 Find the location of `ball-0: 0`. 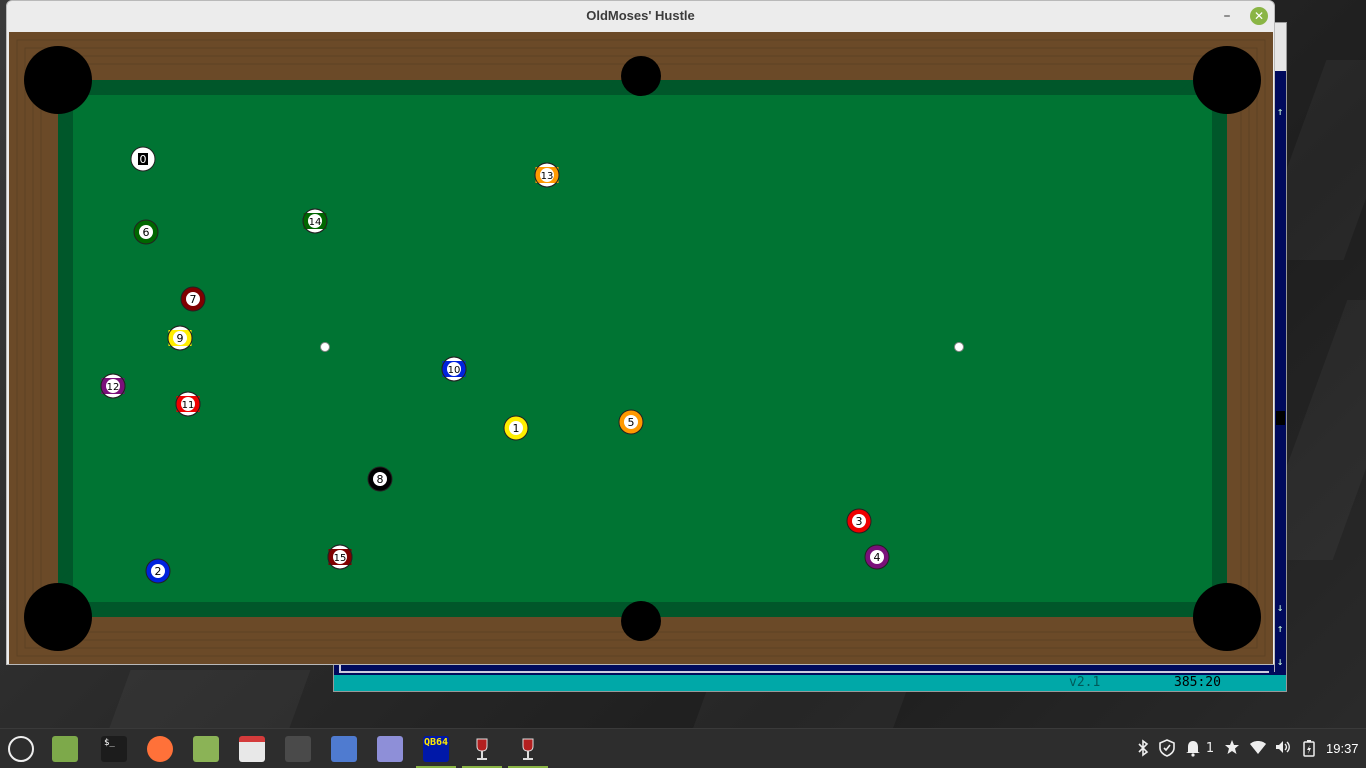

ball-0: 0 is located at coordinates (143, 159).